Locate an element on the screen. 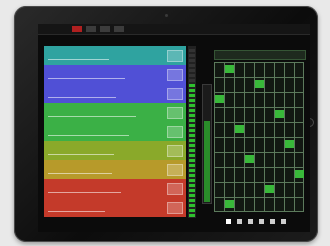 The height and width of the screenshot is (246, 330). level-meter is located at coordinates (192, 132).